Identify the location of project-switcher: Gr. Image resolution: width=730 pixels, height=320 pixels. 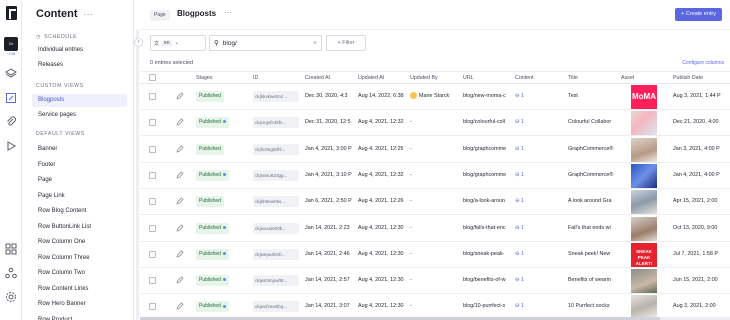
(11, 44).